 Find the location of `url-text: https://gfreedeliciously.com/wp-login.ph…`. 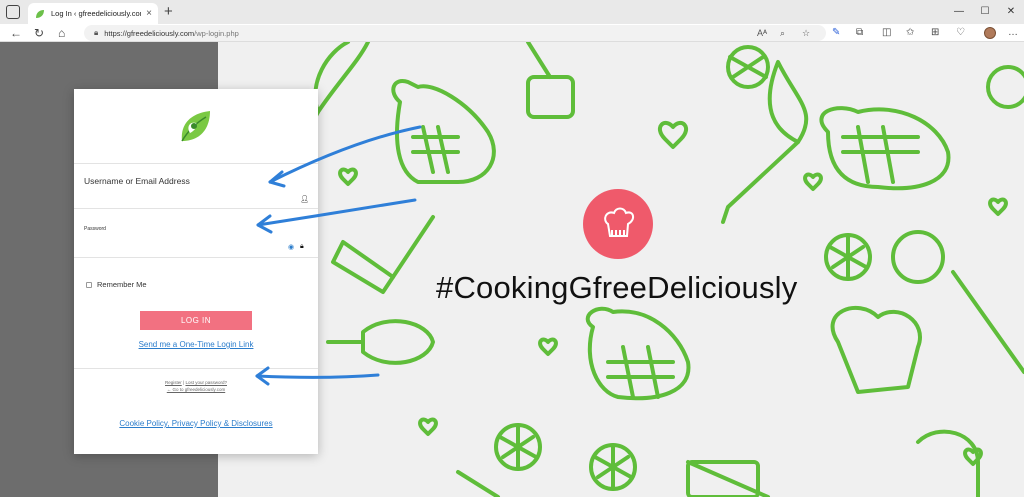

url-text: https://gfreedeliciously.com/wp-login.ph… is located at coordinates (171, 33).